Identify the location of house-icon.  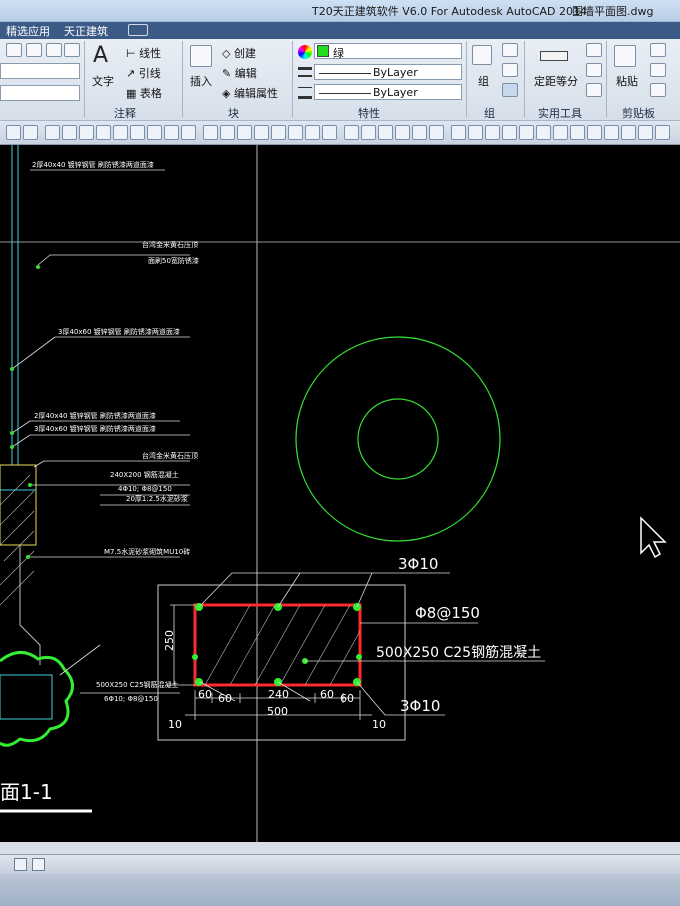
(227, 132).